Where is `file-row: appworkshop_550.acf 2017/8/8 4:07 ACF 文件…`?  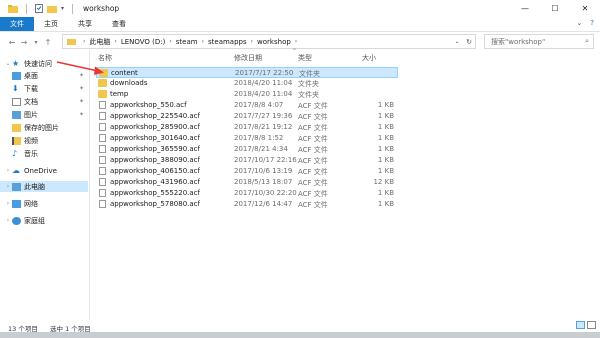
file-row: appworkshop_550.acf 2017/8/8 4:07 ACF 文件… is located at coordinates (247, 105).